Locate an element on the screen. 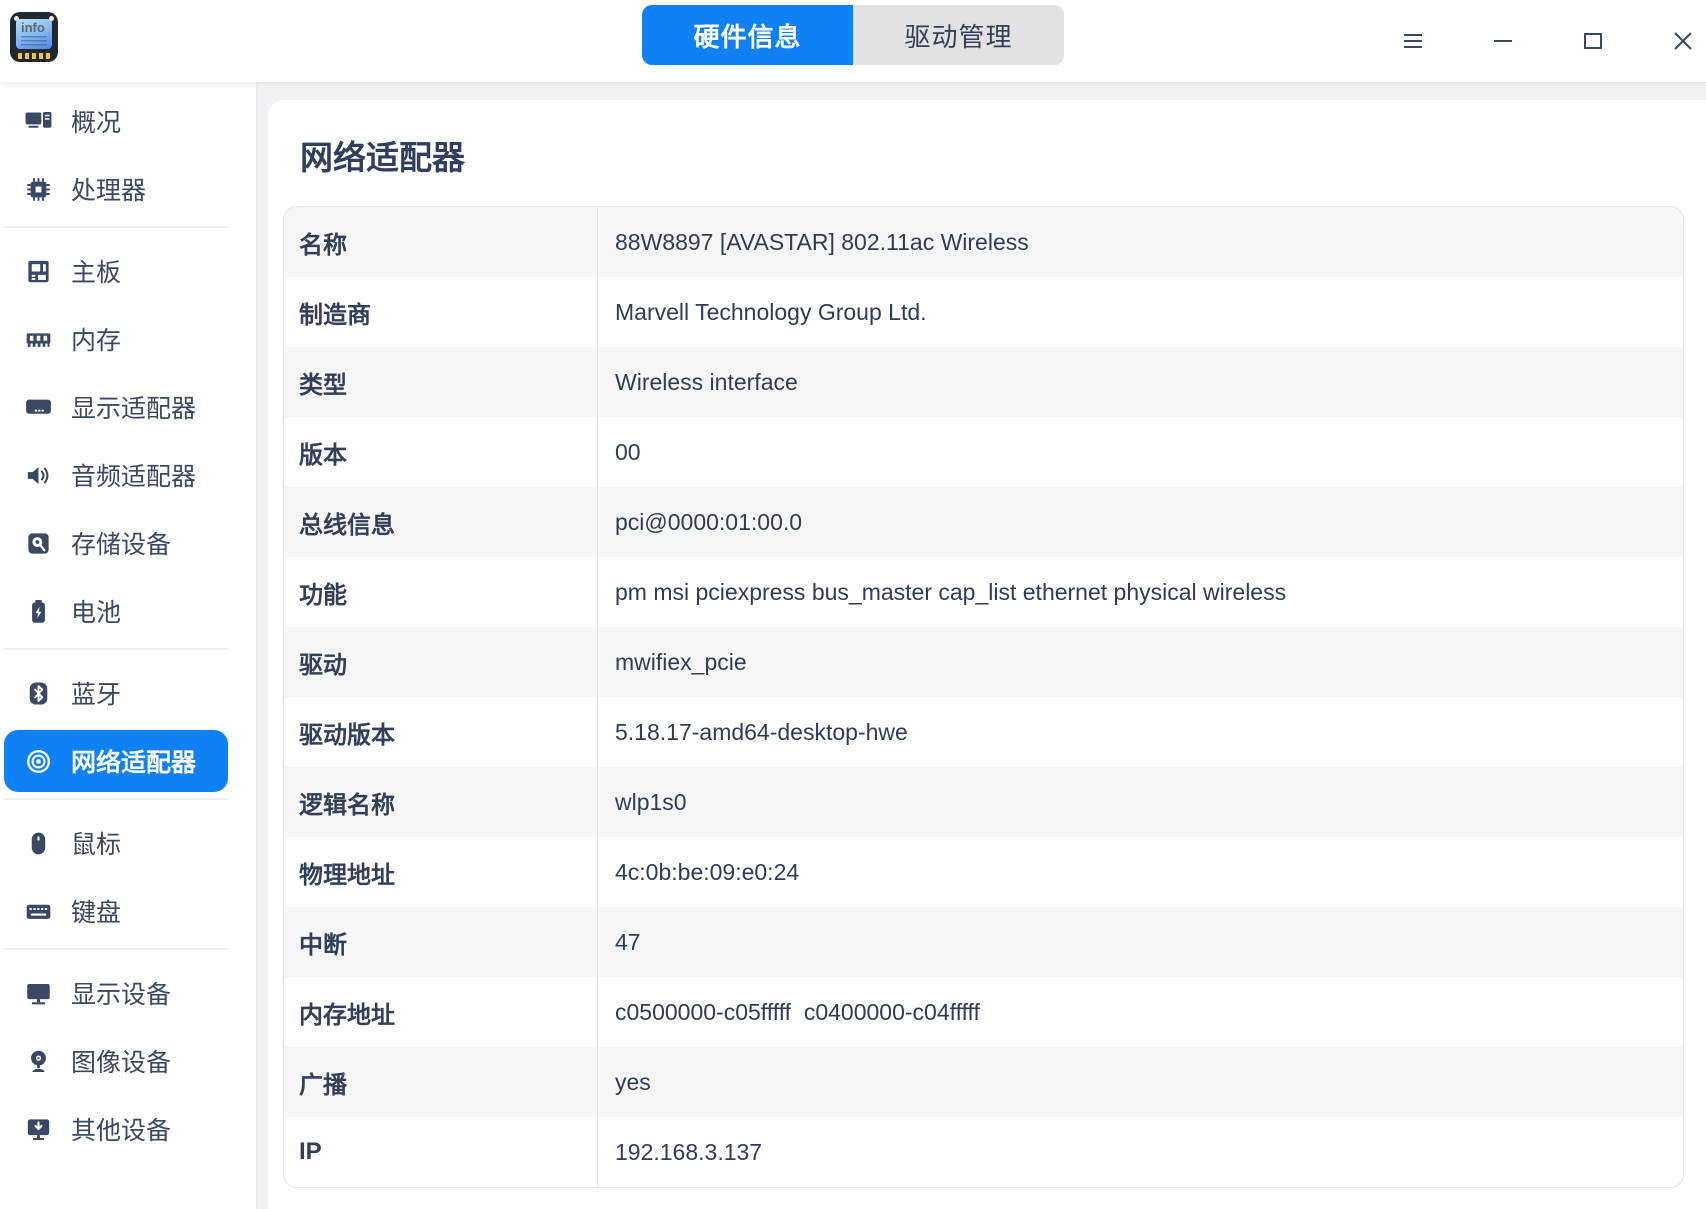 This screenshot has height=1209, width=1706. keyboard-icon is located at coordinates (38, 911).